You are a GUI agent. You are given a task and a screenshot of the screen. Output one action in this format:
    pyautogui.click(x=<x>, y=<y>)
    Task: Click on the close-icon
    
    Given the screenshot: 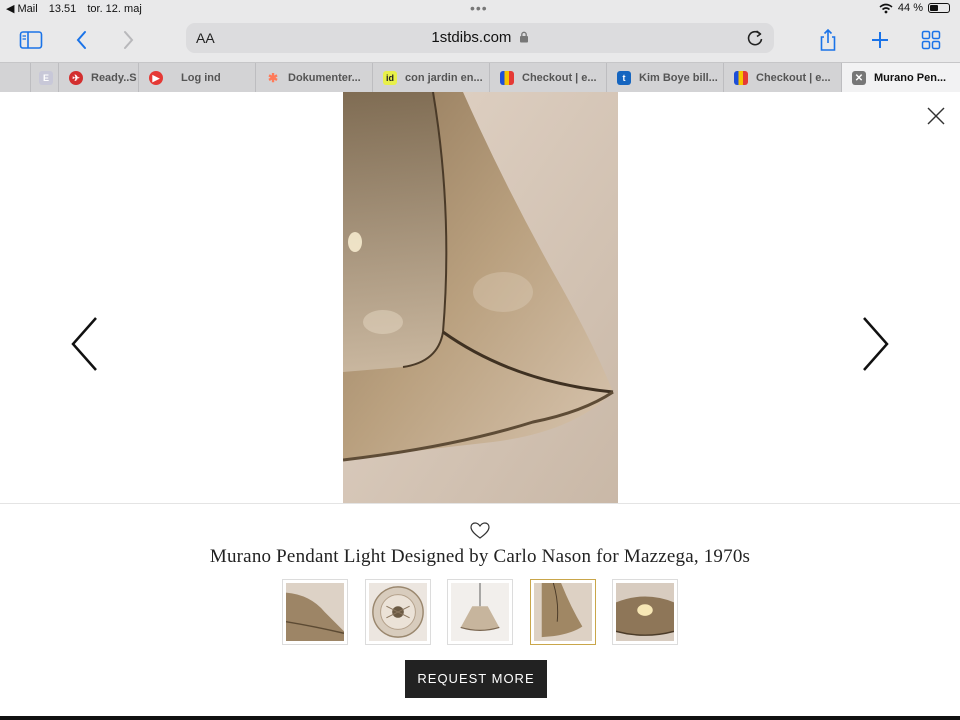 What is the action you would take?
    pyautogui.click(x=936, y=116)
    